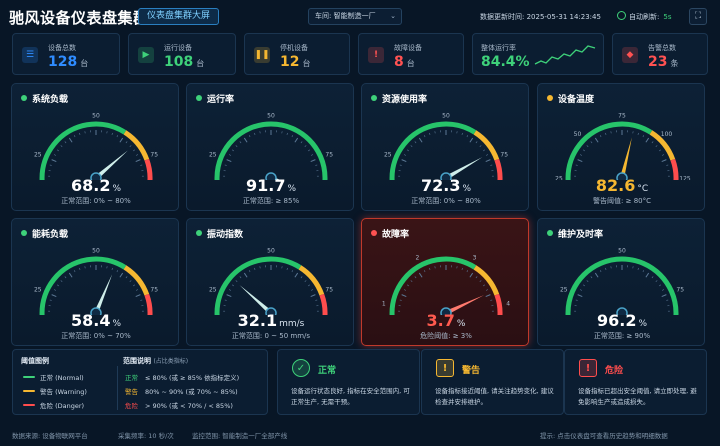 Image resolution: width=720 pixels, height=446 pixels. I want to click on stat-value: 108 台, so click(184, 62).